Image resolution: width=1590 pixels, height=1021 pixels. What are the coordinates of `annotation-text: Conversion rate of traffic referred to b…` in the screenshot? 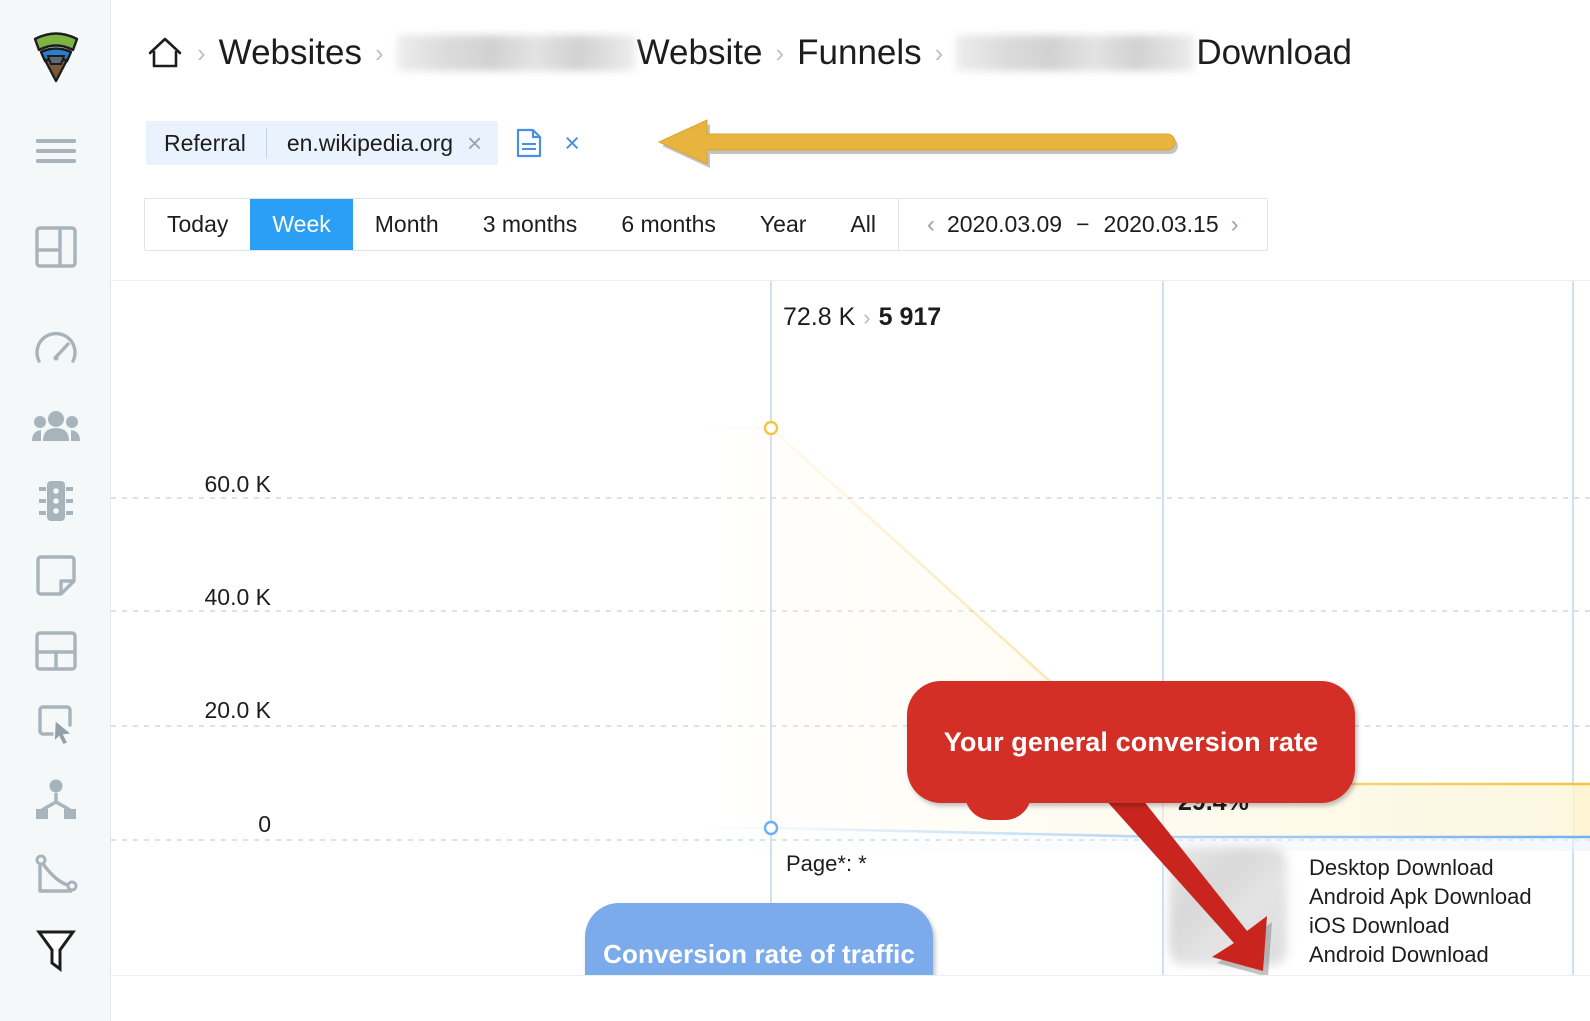 It's located at (759, 957).